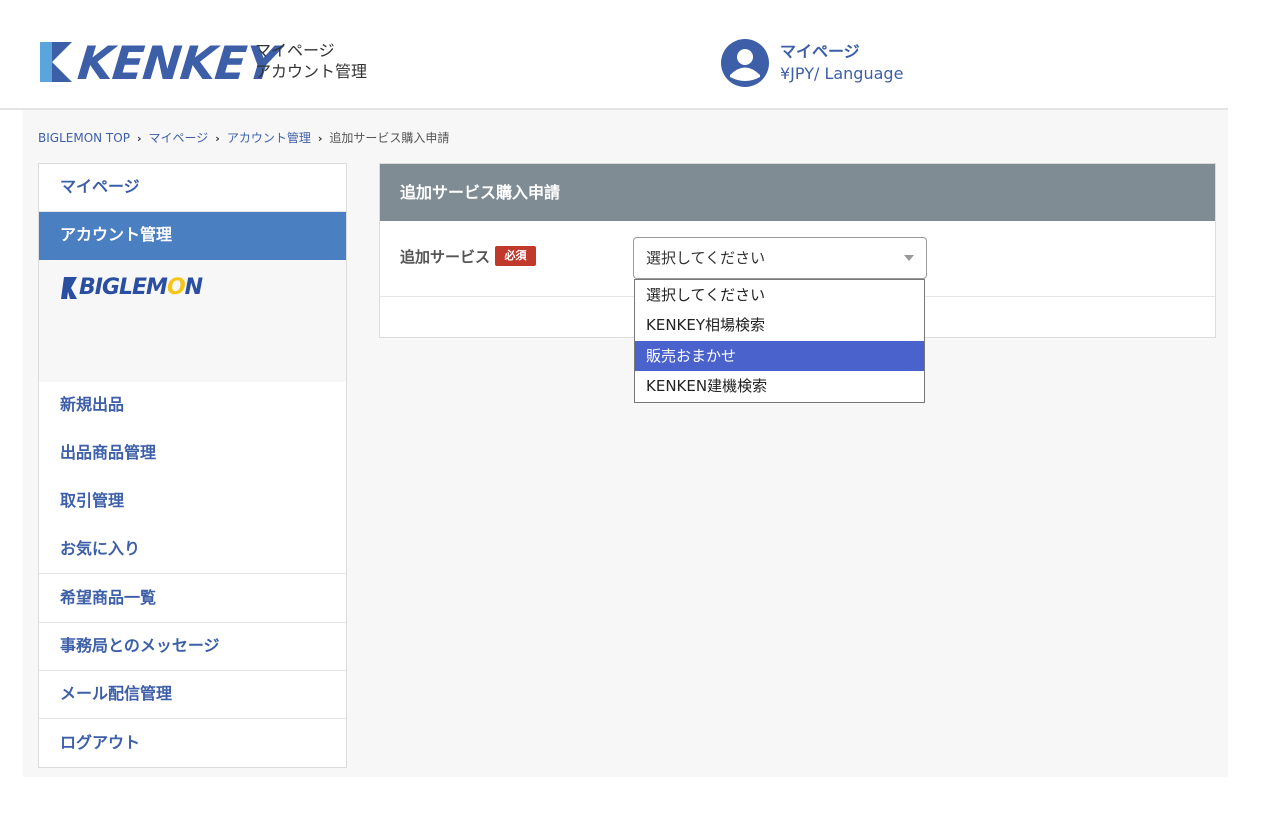  What do you see at coordinates (780, 258) in the screenshot?
I see `service-select: 選択してください` at bounding box center [780, 258].